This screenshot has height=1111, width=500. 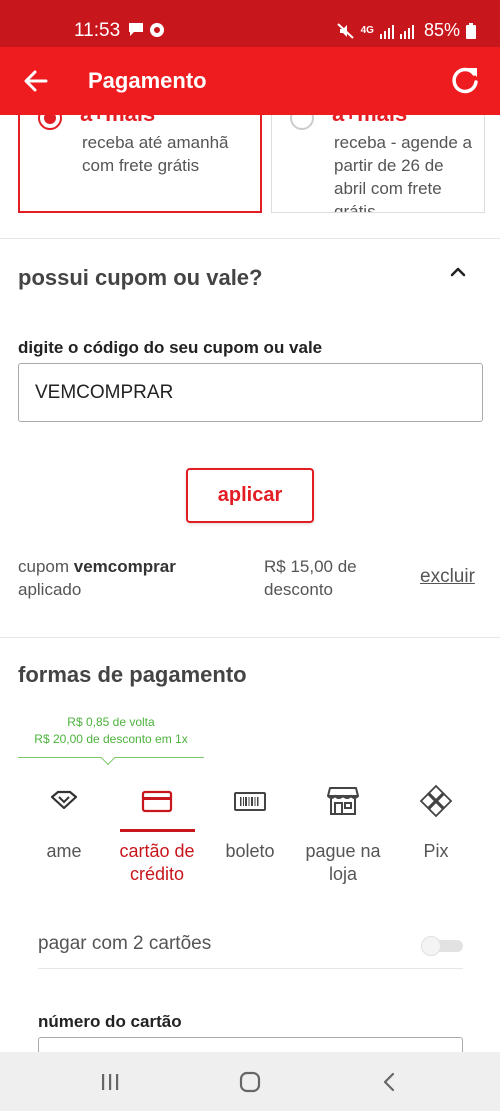 What do you see at coordinates (157, 801) in the screenshot?
I see `credit-card-icon` at bounding box center [157, 801].